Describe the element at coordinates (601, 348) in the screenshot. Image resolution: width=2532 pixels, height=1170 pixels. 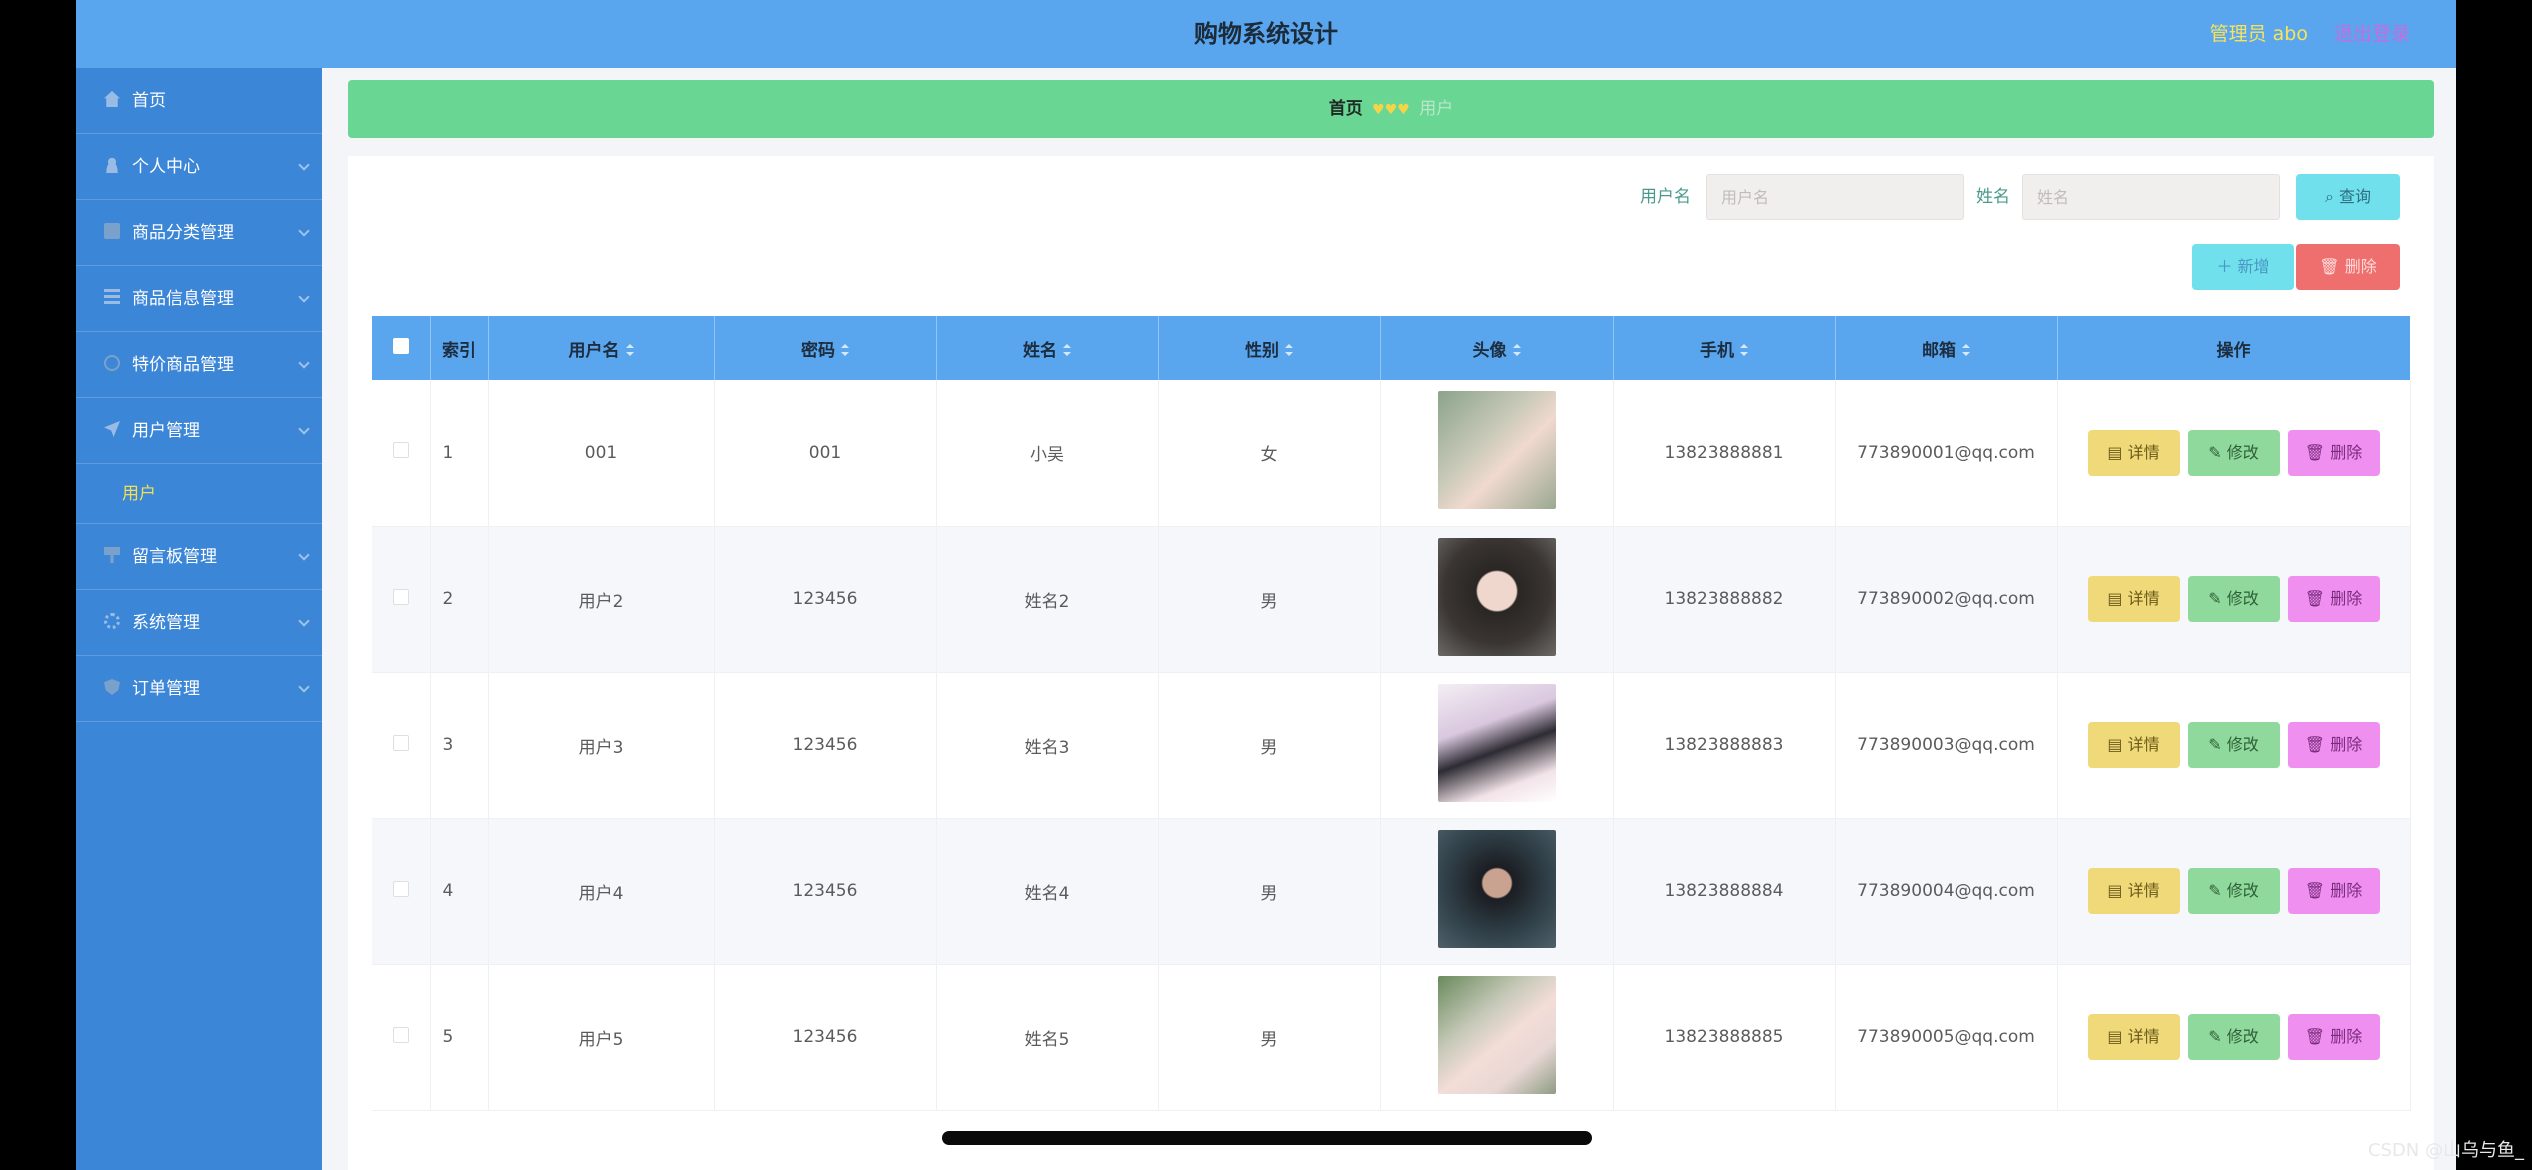
I see `column-header-username: 用户名` at that location.